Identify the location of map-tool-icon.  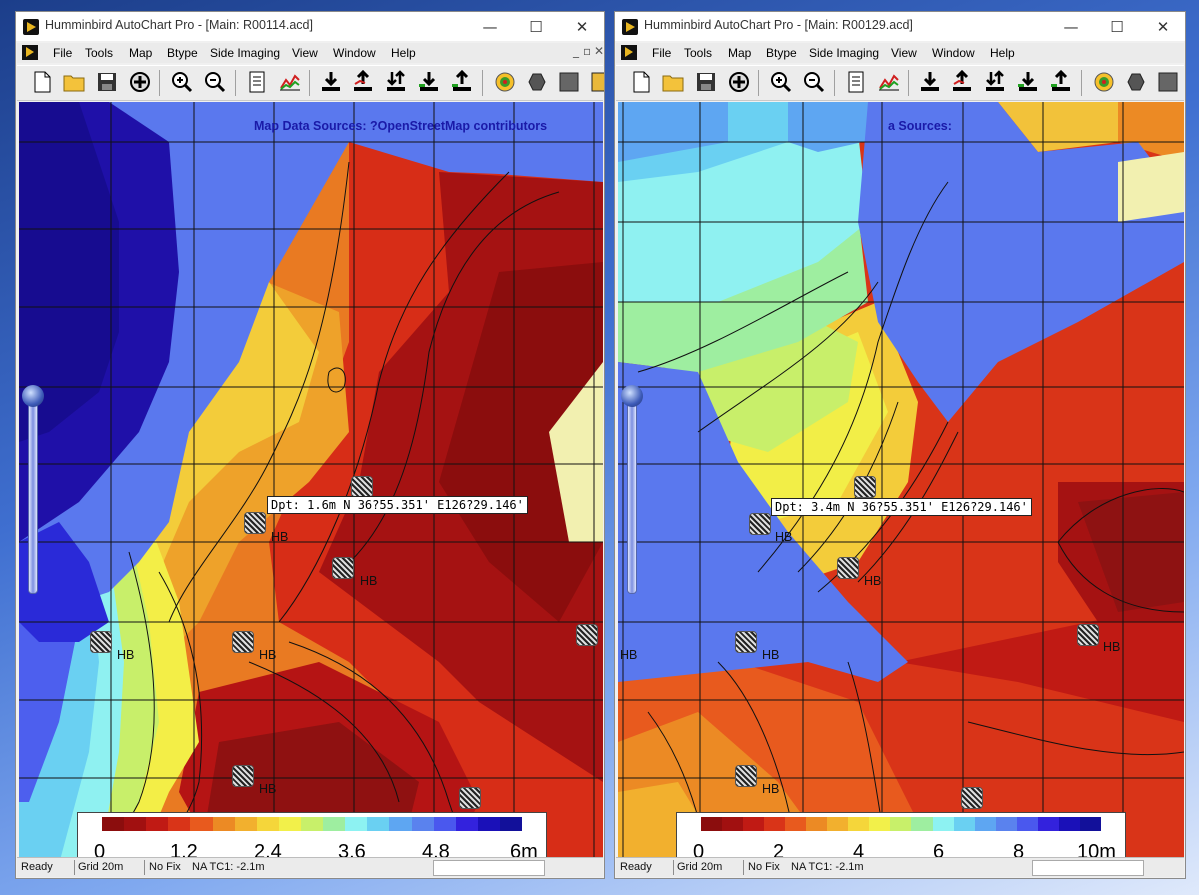
(597, 82).